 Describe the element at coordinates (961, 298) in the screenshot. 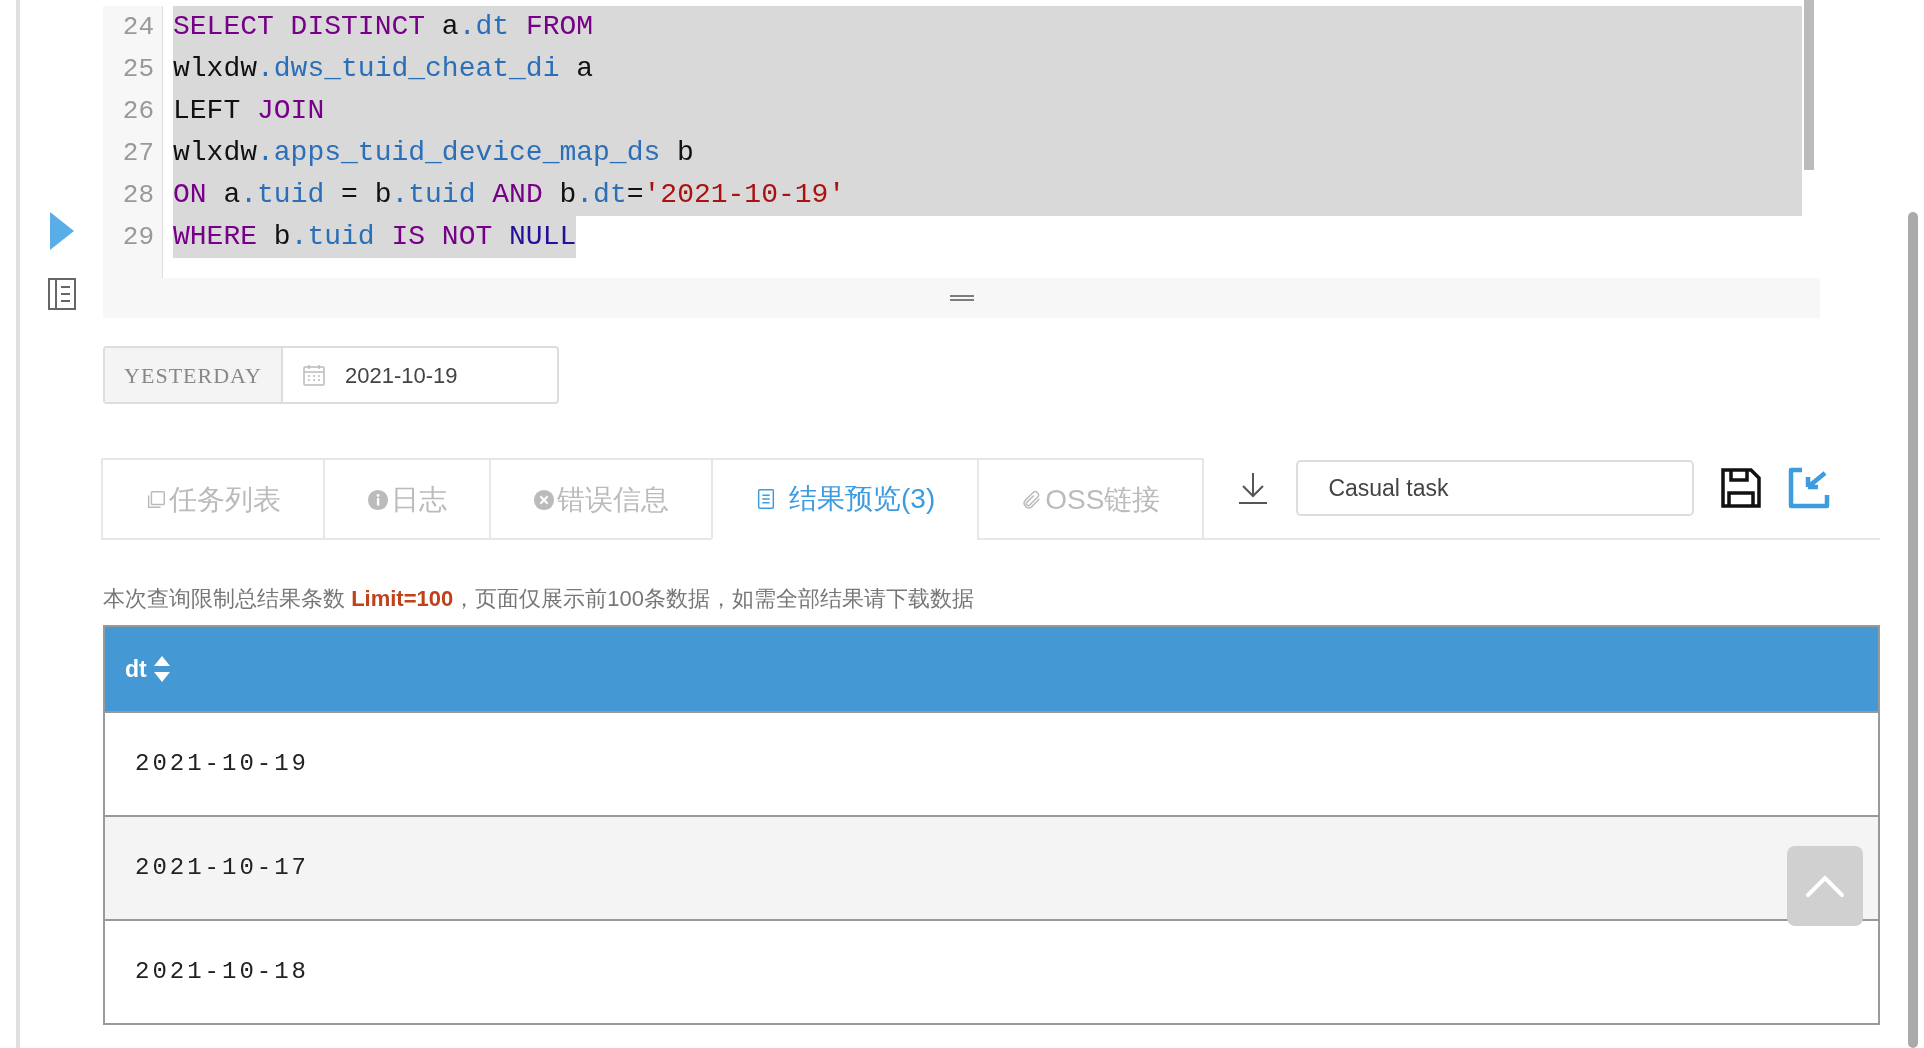

I see `resize-handle-icon` at that location.